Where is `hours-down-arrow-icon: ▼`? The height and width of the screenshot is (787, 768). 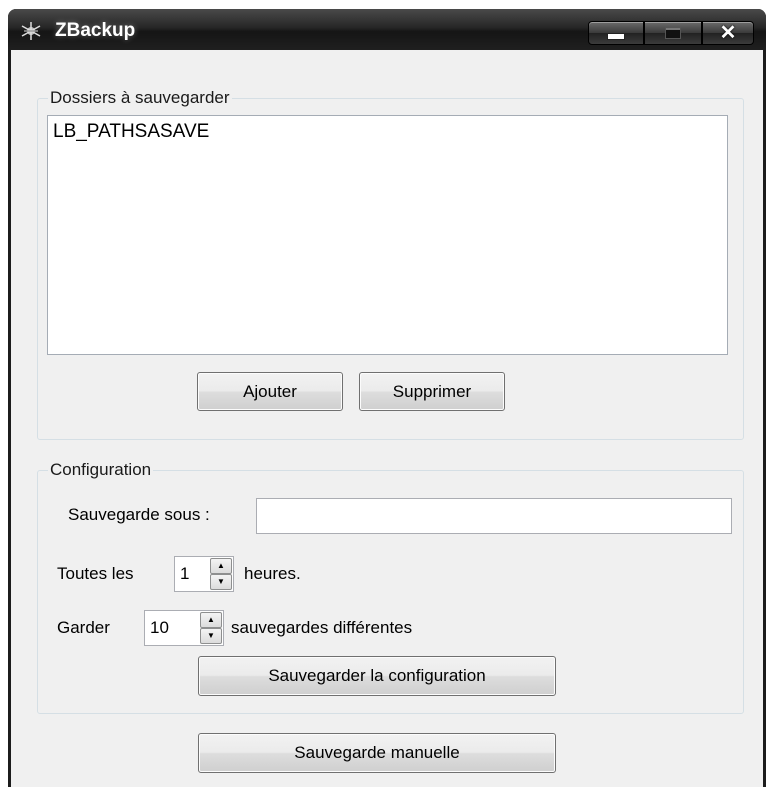 hours-down-arrow-icon: ▼ is located at coordinates (221, 582).